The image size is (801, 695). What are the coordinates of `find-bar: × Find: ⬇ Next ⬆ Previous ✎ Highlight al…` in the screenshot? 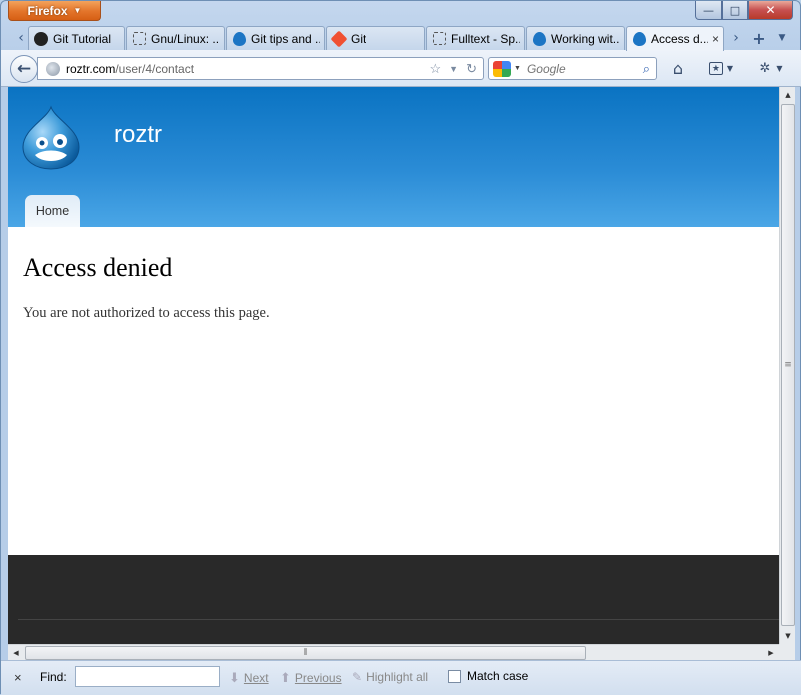 It's located at (401, 677).